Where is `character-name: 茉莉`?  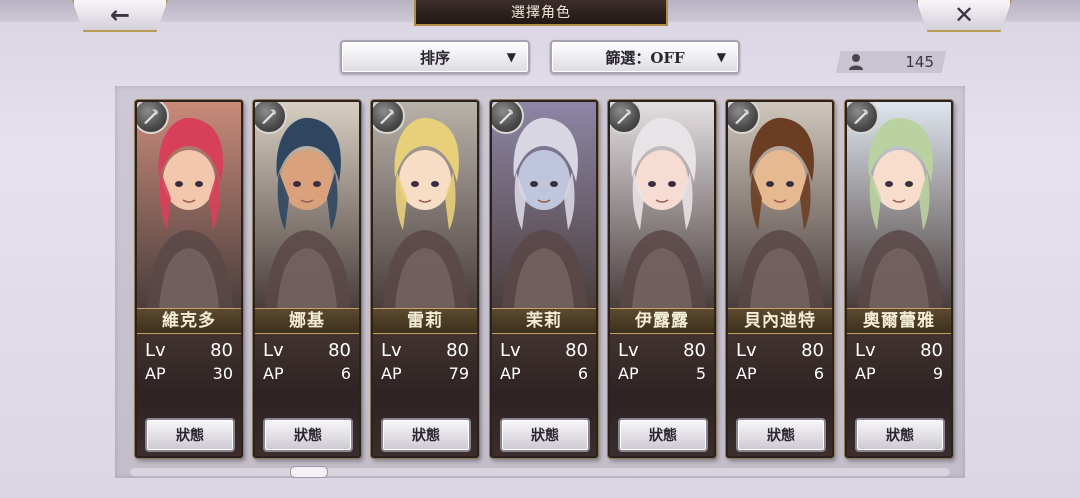 character-name: 茉莉 is located at coordinates (544, 321).